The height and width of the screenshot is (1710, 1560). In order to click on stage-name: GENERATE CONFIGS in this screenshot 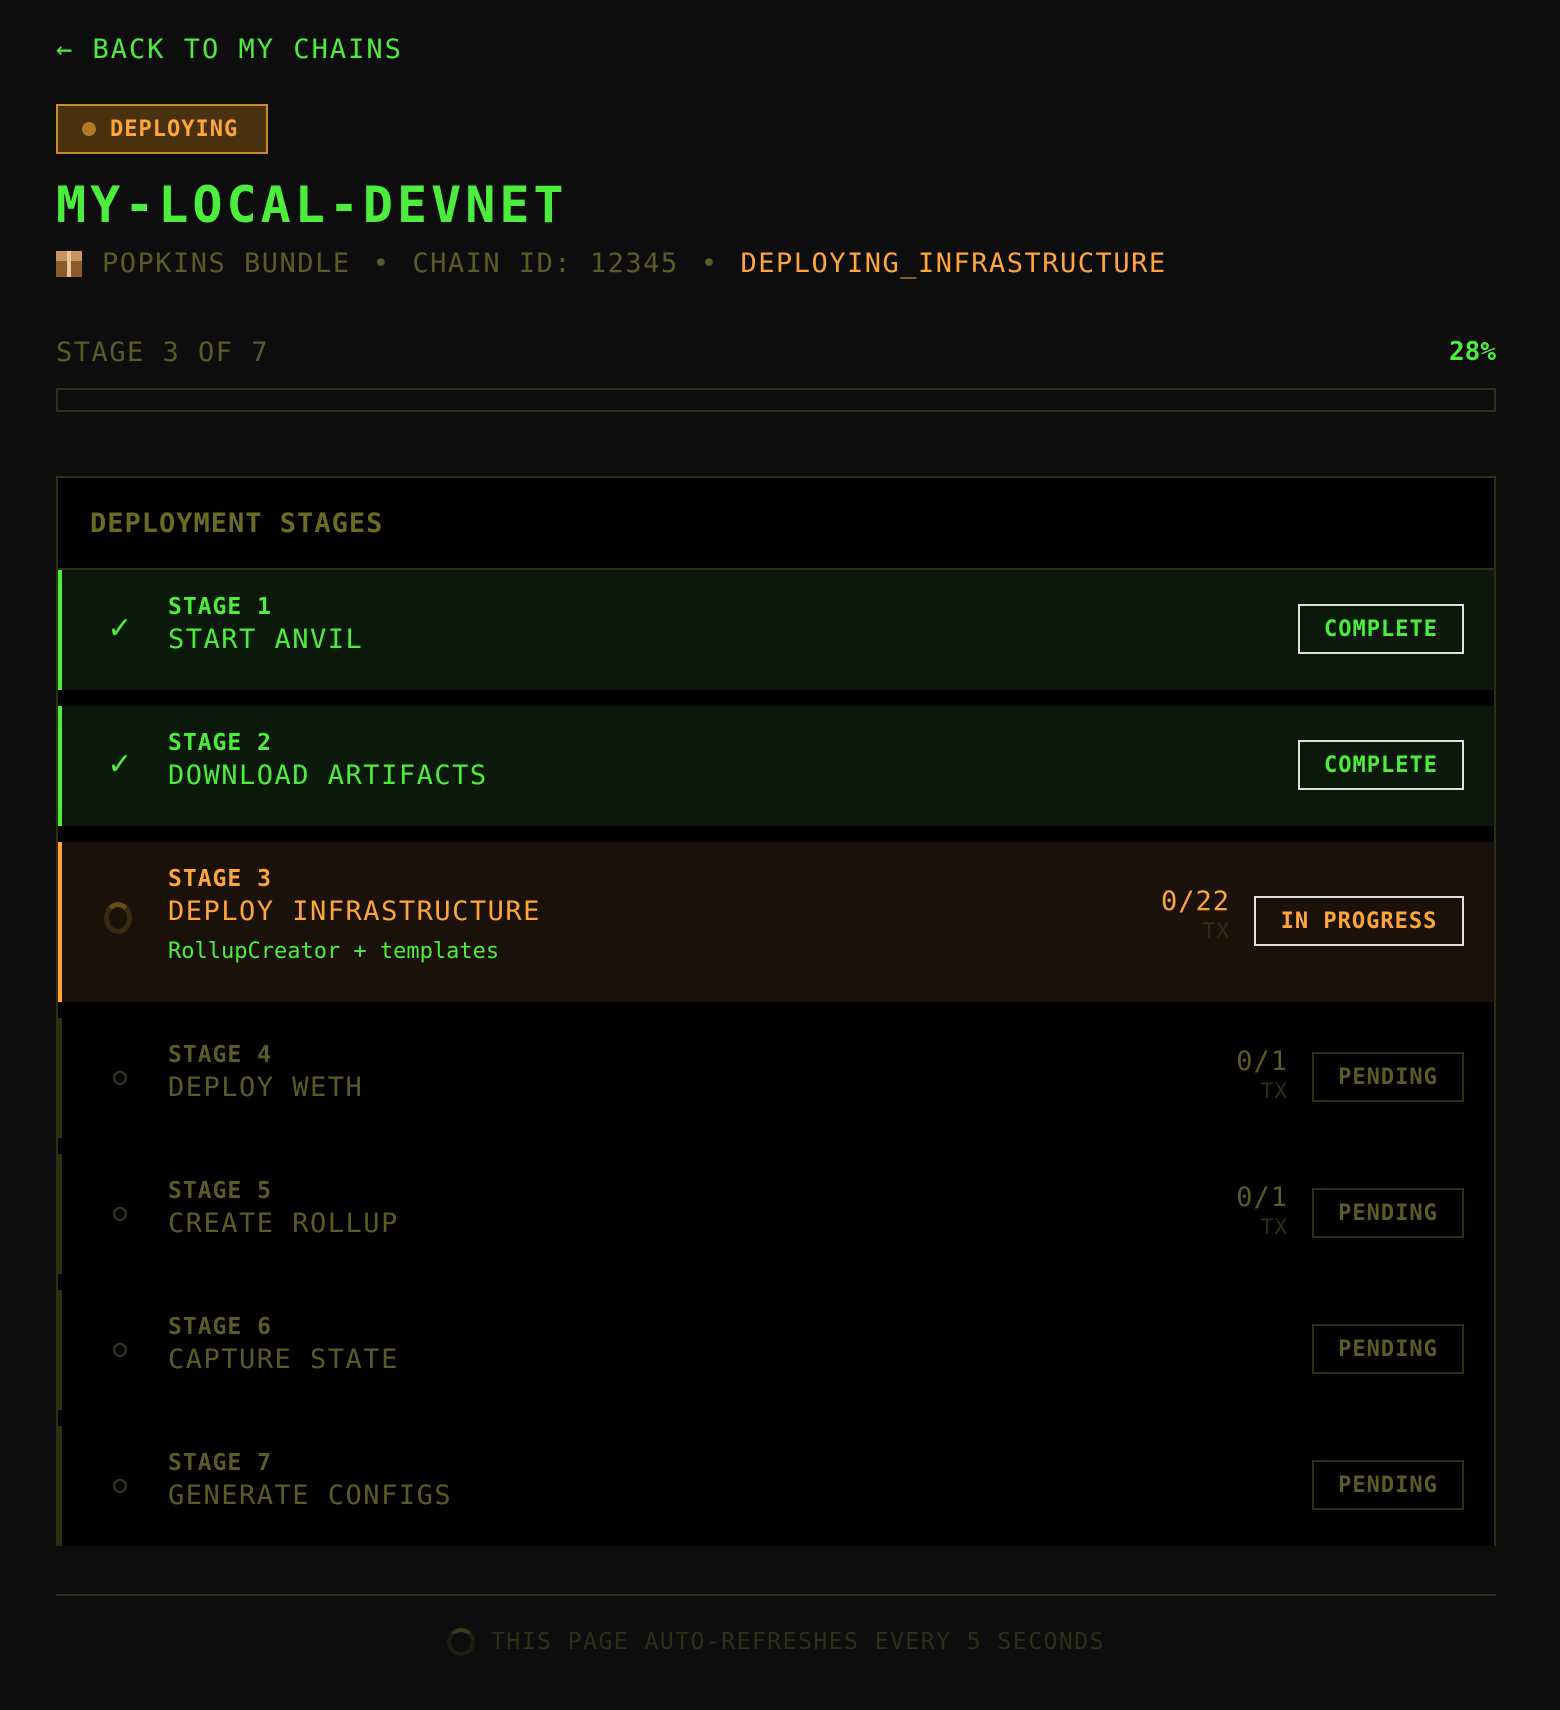, I will do `click(310, 1495)`.